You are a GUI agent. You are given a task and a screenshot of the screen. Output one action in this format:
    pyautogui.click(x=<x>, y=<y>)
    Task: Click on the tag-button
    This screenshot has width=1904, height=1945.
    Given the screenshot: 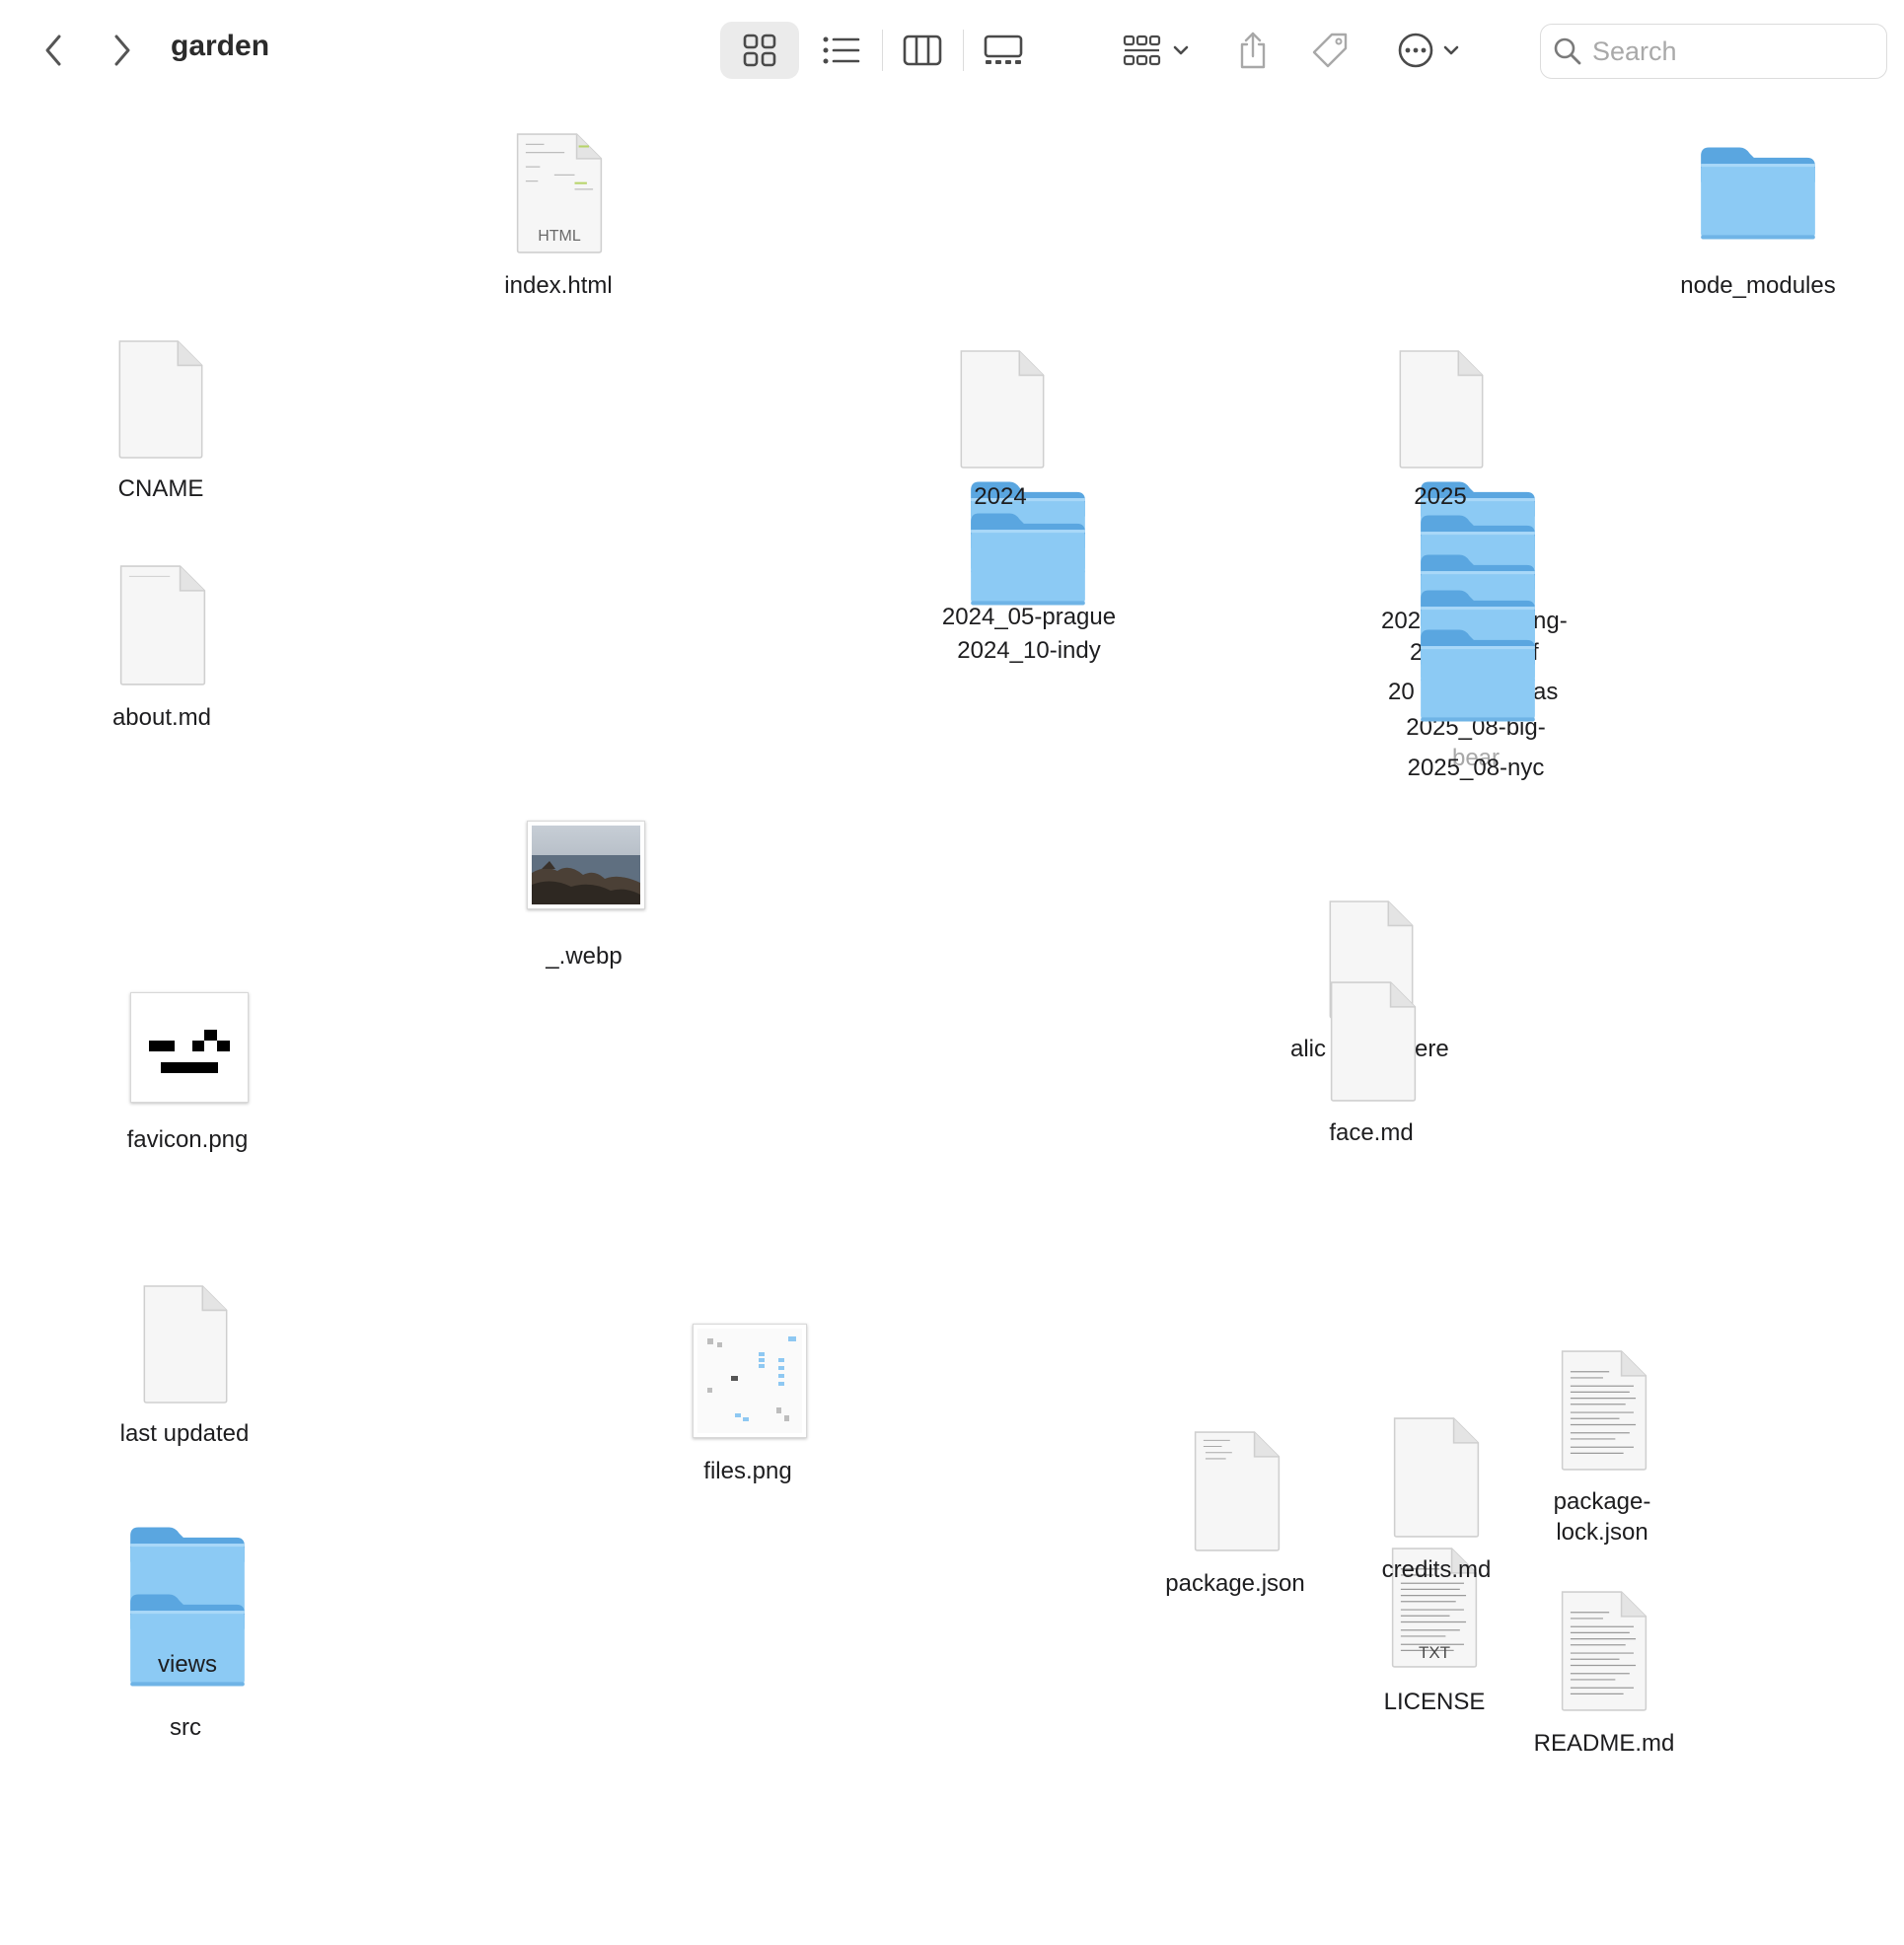 What is the action you would take?
    pyautogui.click(x=1330, y=51)
    